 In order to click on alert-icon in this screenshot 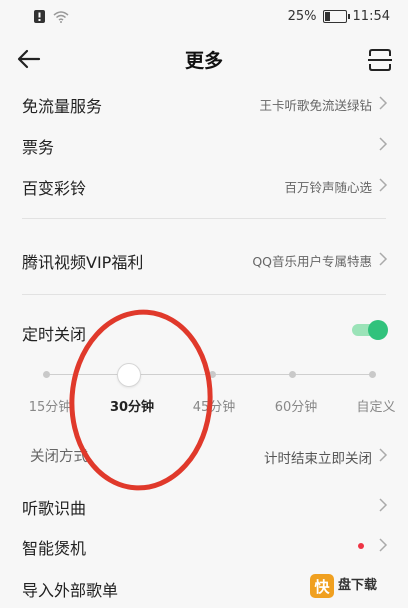, I will do `click(39, 16)`.